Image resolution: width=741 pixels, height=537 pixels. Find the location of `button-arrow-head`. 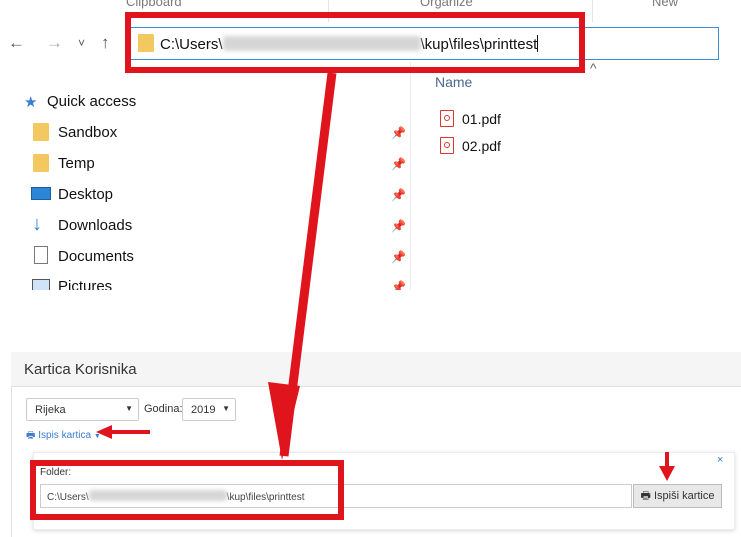

button-arrow-head is located at coordinates (667, 473).